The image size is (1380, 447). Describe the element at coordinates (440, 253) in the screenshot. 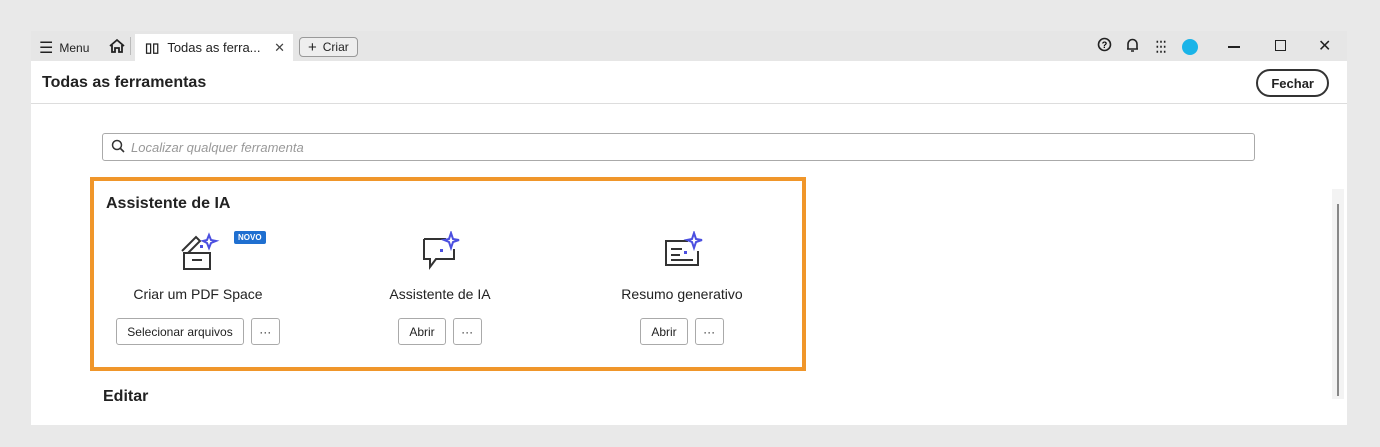

I see `ai-chat-icon` at that location.